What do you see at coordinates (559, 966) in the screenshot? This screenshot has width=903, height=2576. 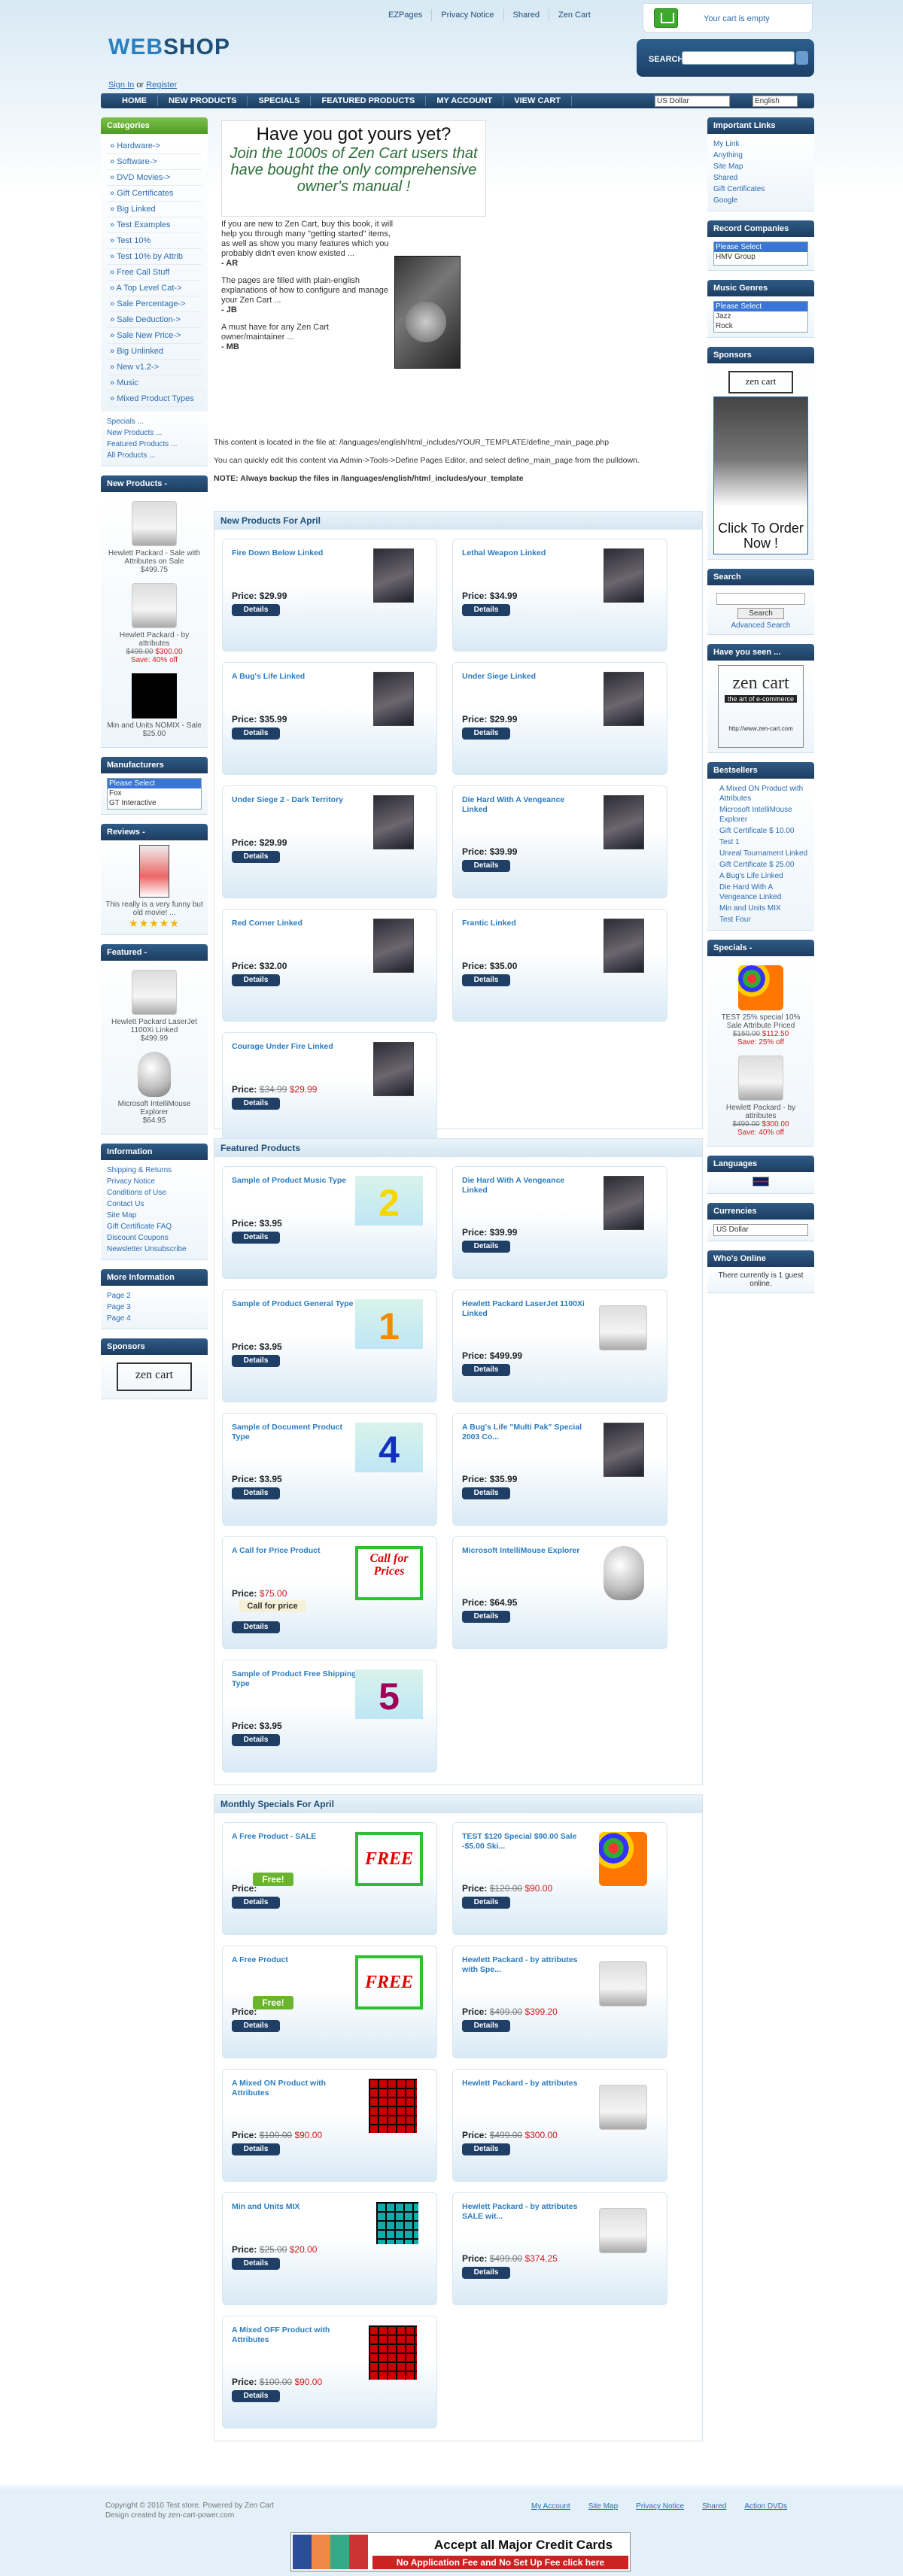 I see `product-card: Frantic Linked Price: $35.00 Details` at bounding box center [559, 966].